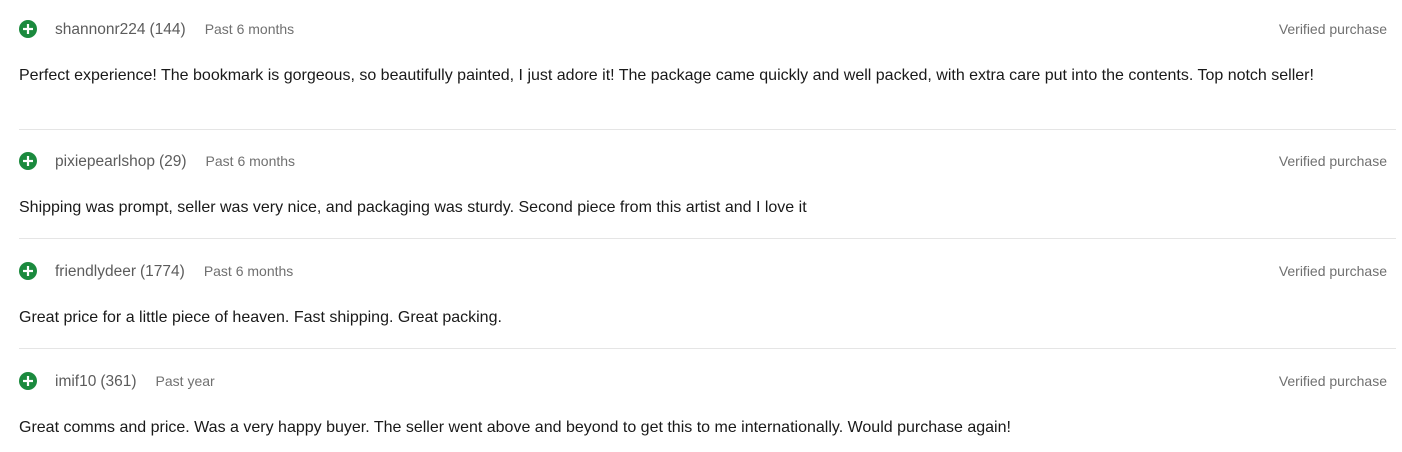  Describe the element at coordinates (100, 29) in the screenshot. I see `reviewer-username: shannonr224` at that location.